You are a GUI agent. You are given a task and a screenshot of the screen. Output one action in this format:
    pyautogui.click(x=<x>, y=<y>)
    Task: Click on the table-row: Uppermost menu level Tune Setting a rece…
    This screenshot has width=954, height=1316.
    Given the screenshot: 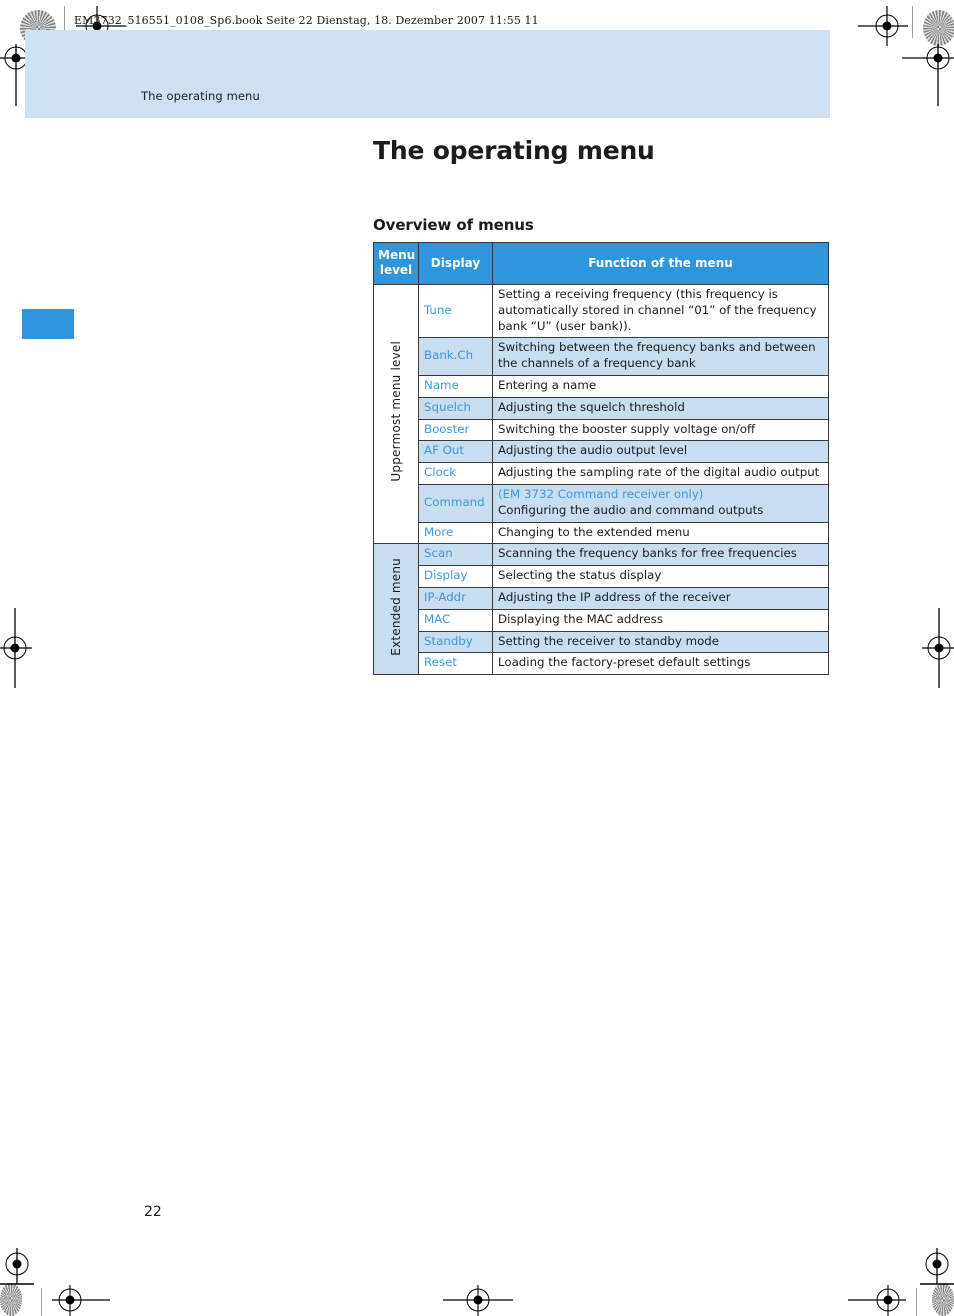 What is the action you would take?
    pyautogui.click(x=601, y=414)
    